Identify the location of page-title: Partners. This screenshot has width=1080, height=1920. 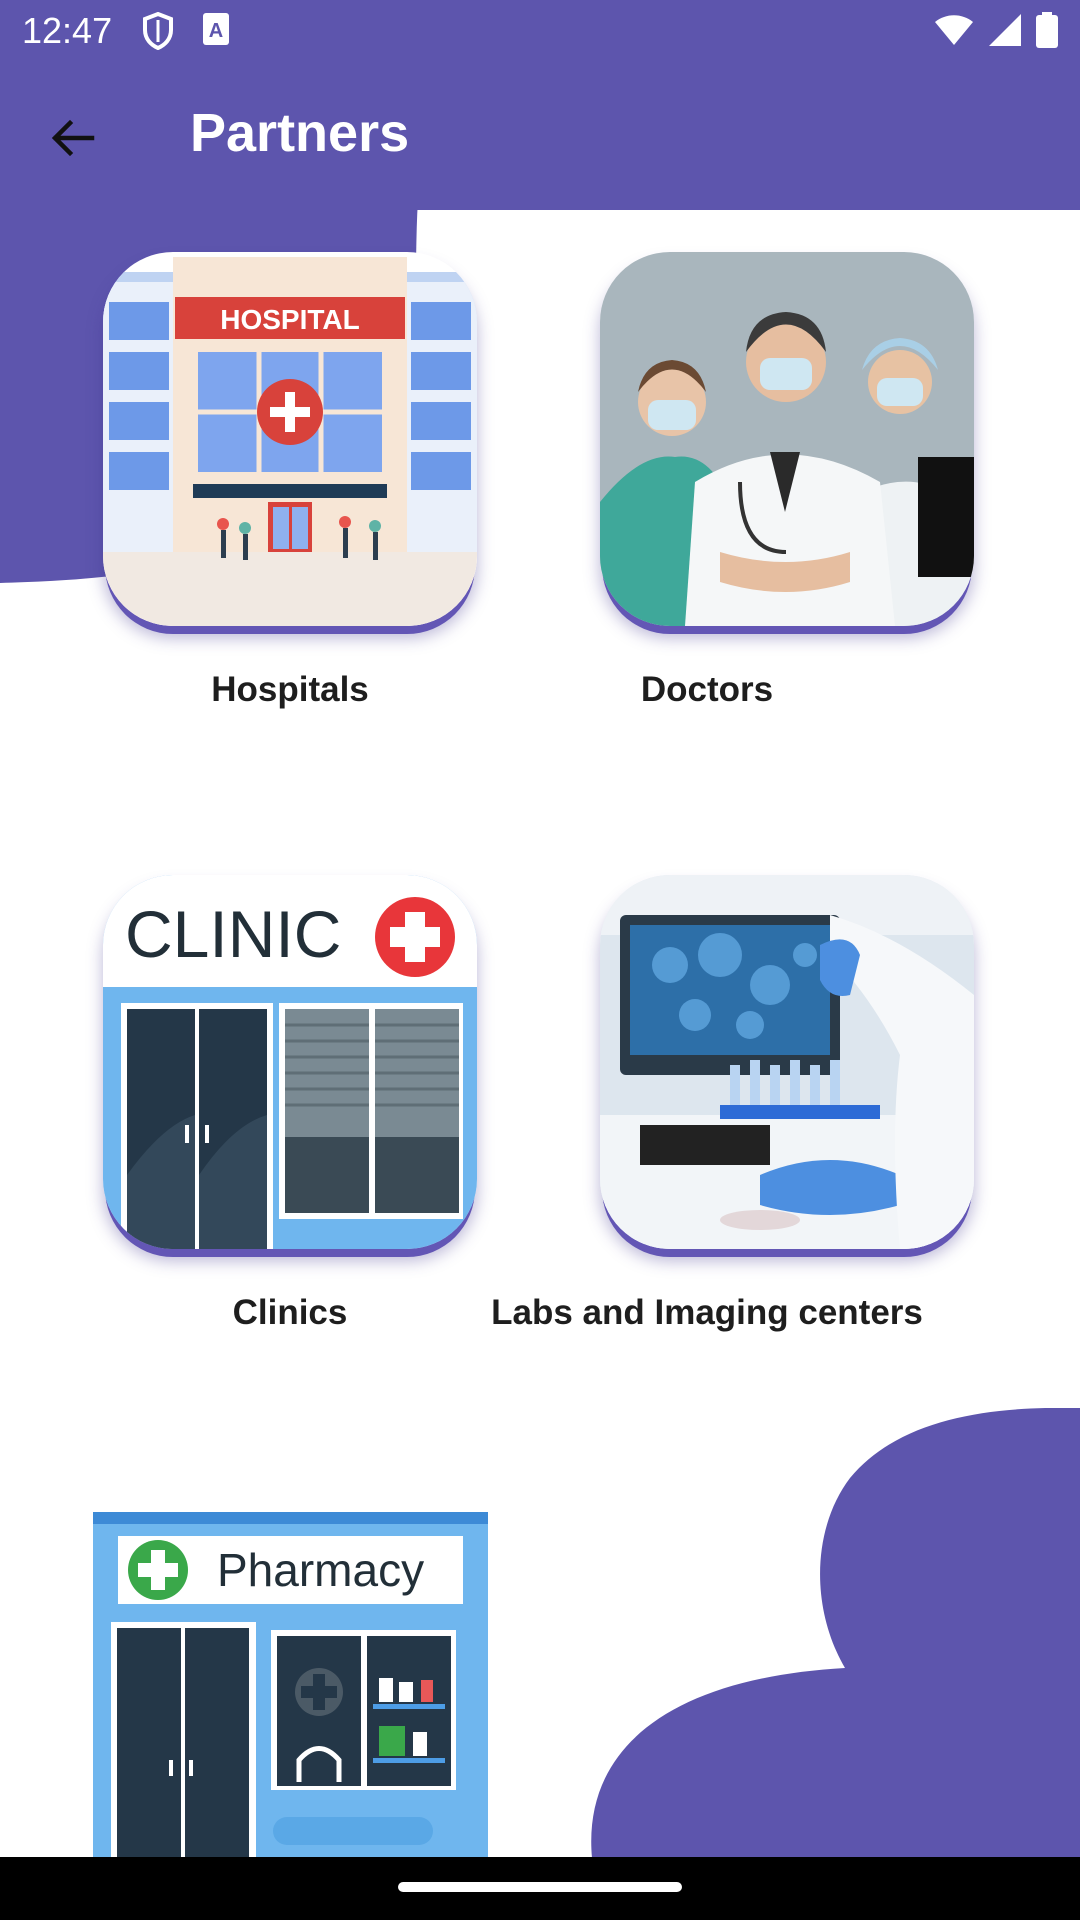
(300, 133).